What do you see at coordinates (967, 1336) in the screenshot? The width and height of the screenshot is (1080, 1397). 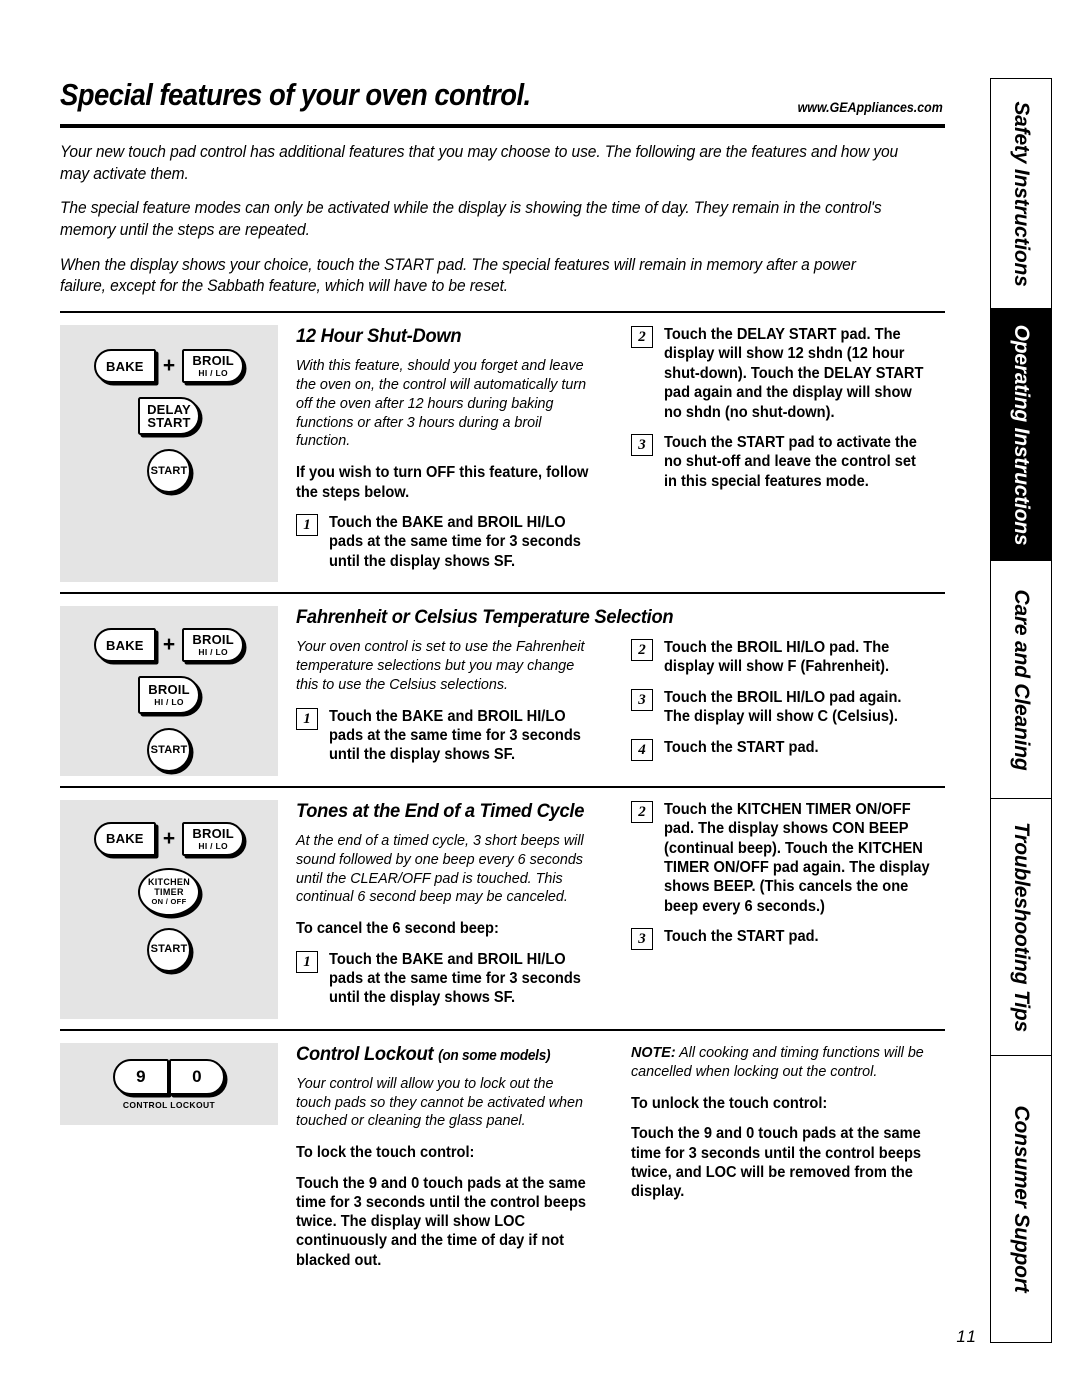 I see `page-number: 11` at bounding box center [967, 1336].